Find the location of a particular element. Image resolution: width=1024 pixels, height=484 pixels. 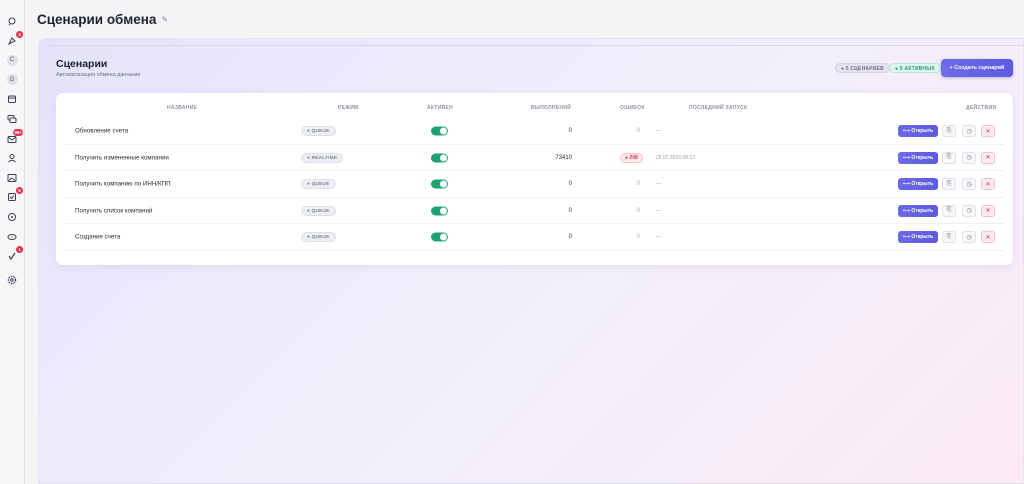

sidebar-item-ai: G is located at coordinates (12, 80).